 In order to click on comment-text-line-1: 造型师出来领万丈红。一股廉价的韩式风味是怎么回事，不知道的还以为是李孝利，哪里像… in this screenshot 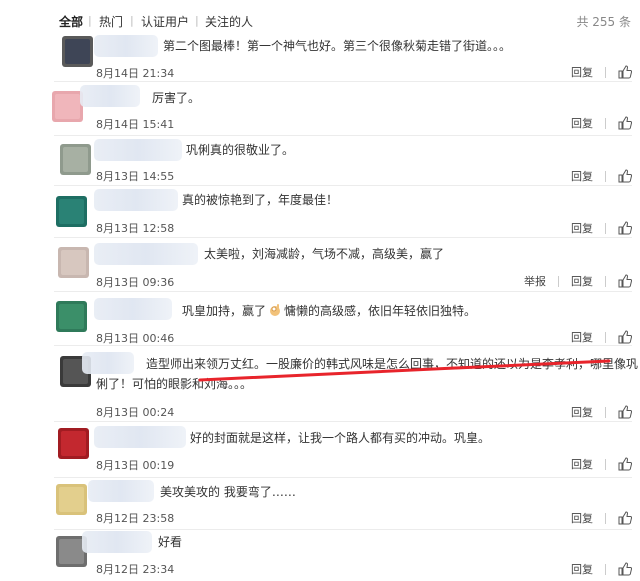, I will do `click(392, 364)`.